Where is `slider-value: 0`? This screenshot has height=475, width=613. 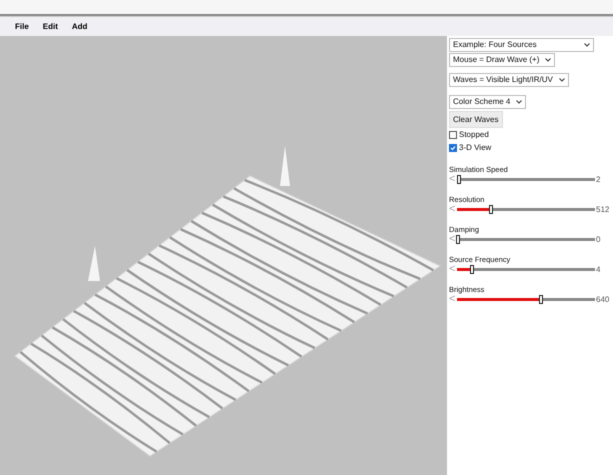 slider-value: 0 is located at coordinates (598, 240).